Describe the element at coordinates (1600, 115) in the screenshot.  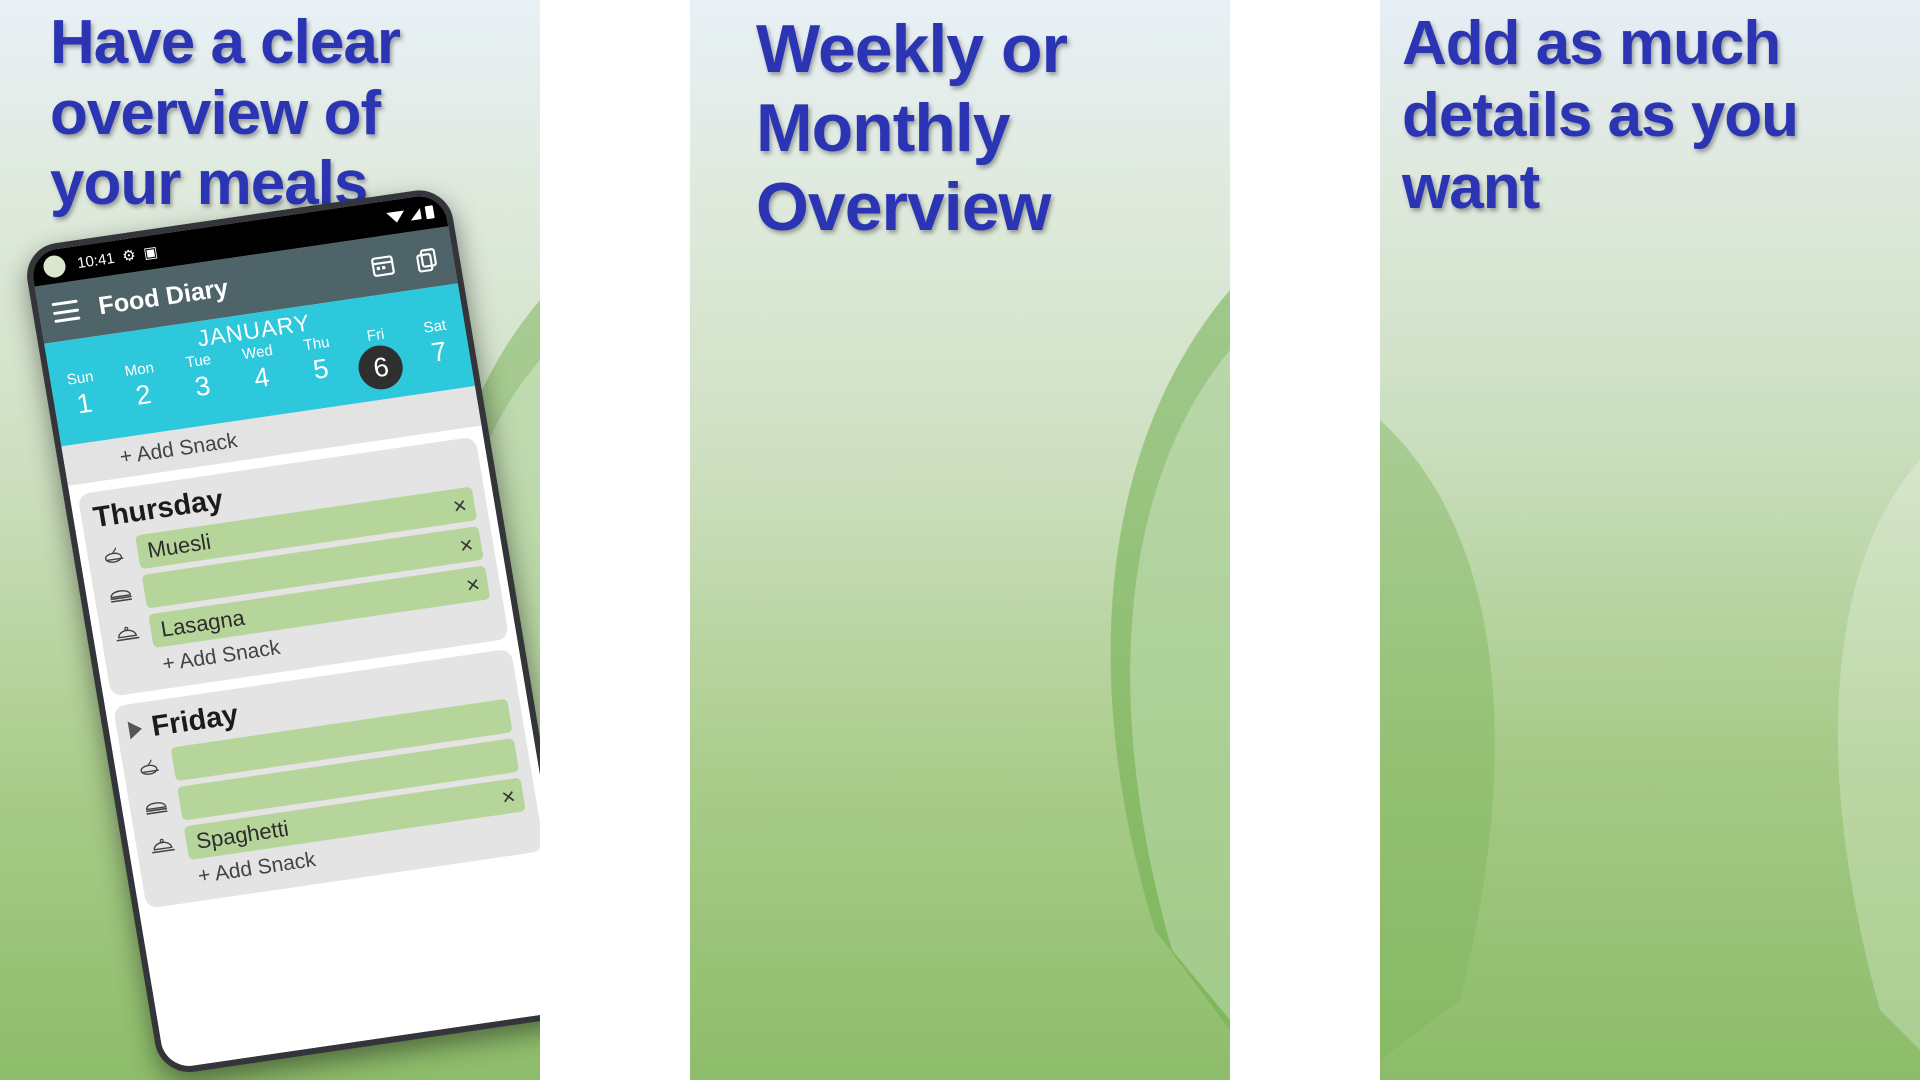
I see `panel-3-headline: Add as much details as you want` at that location.